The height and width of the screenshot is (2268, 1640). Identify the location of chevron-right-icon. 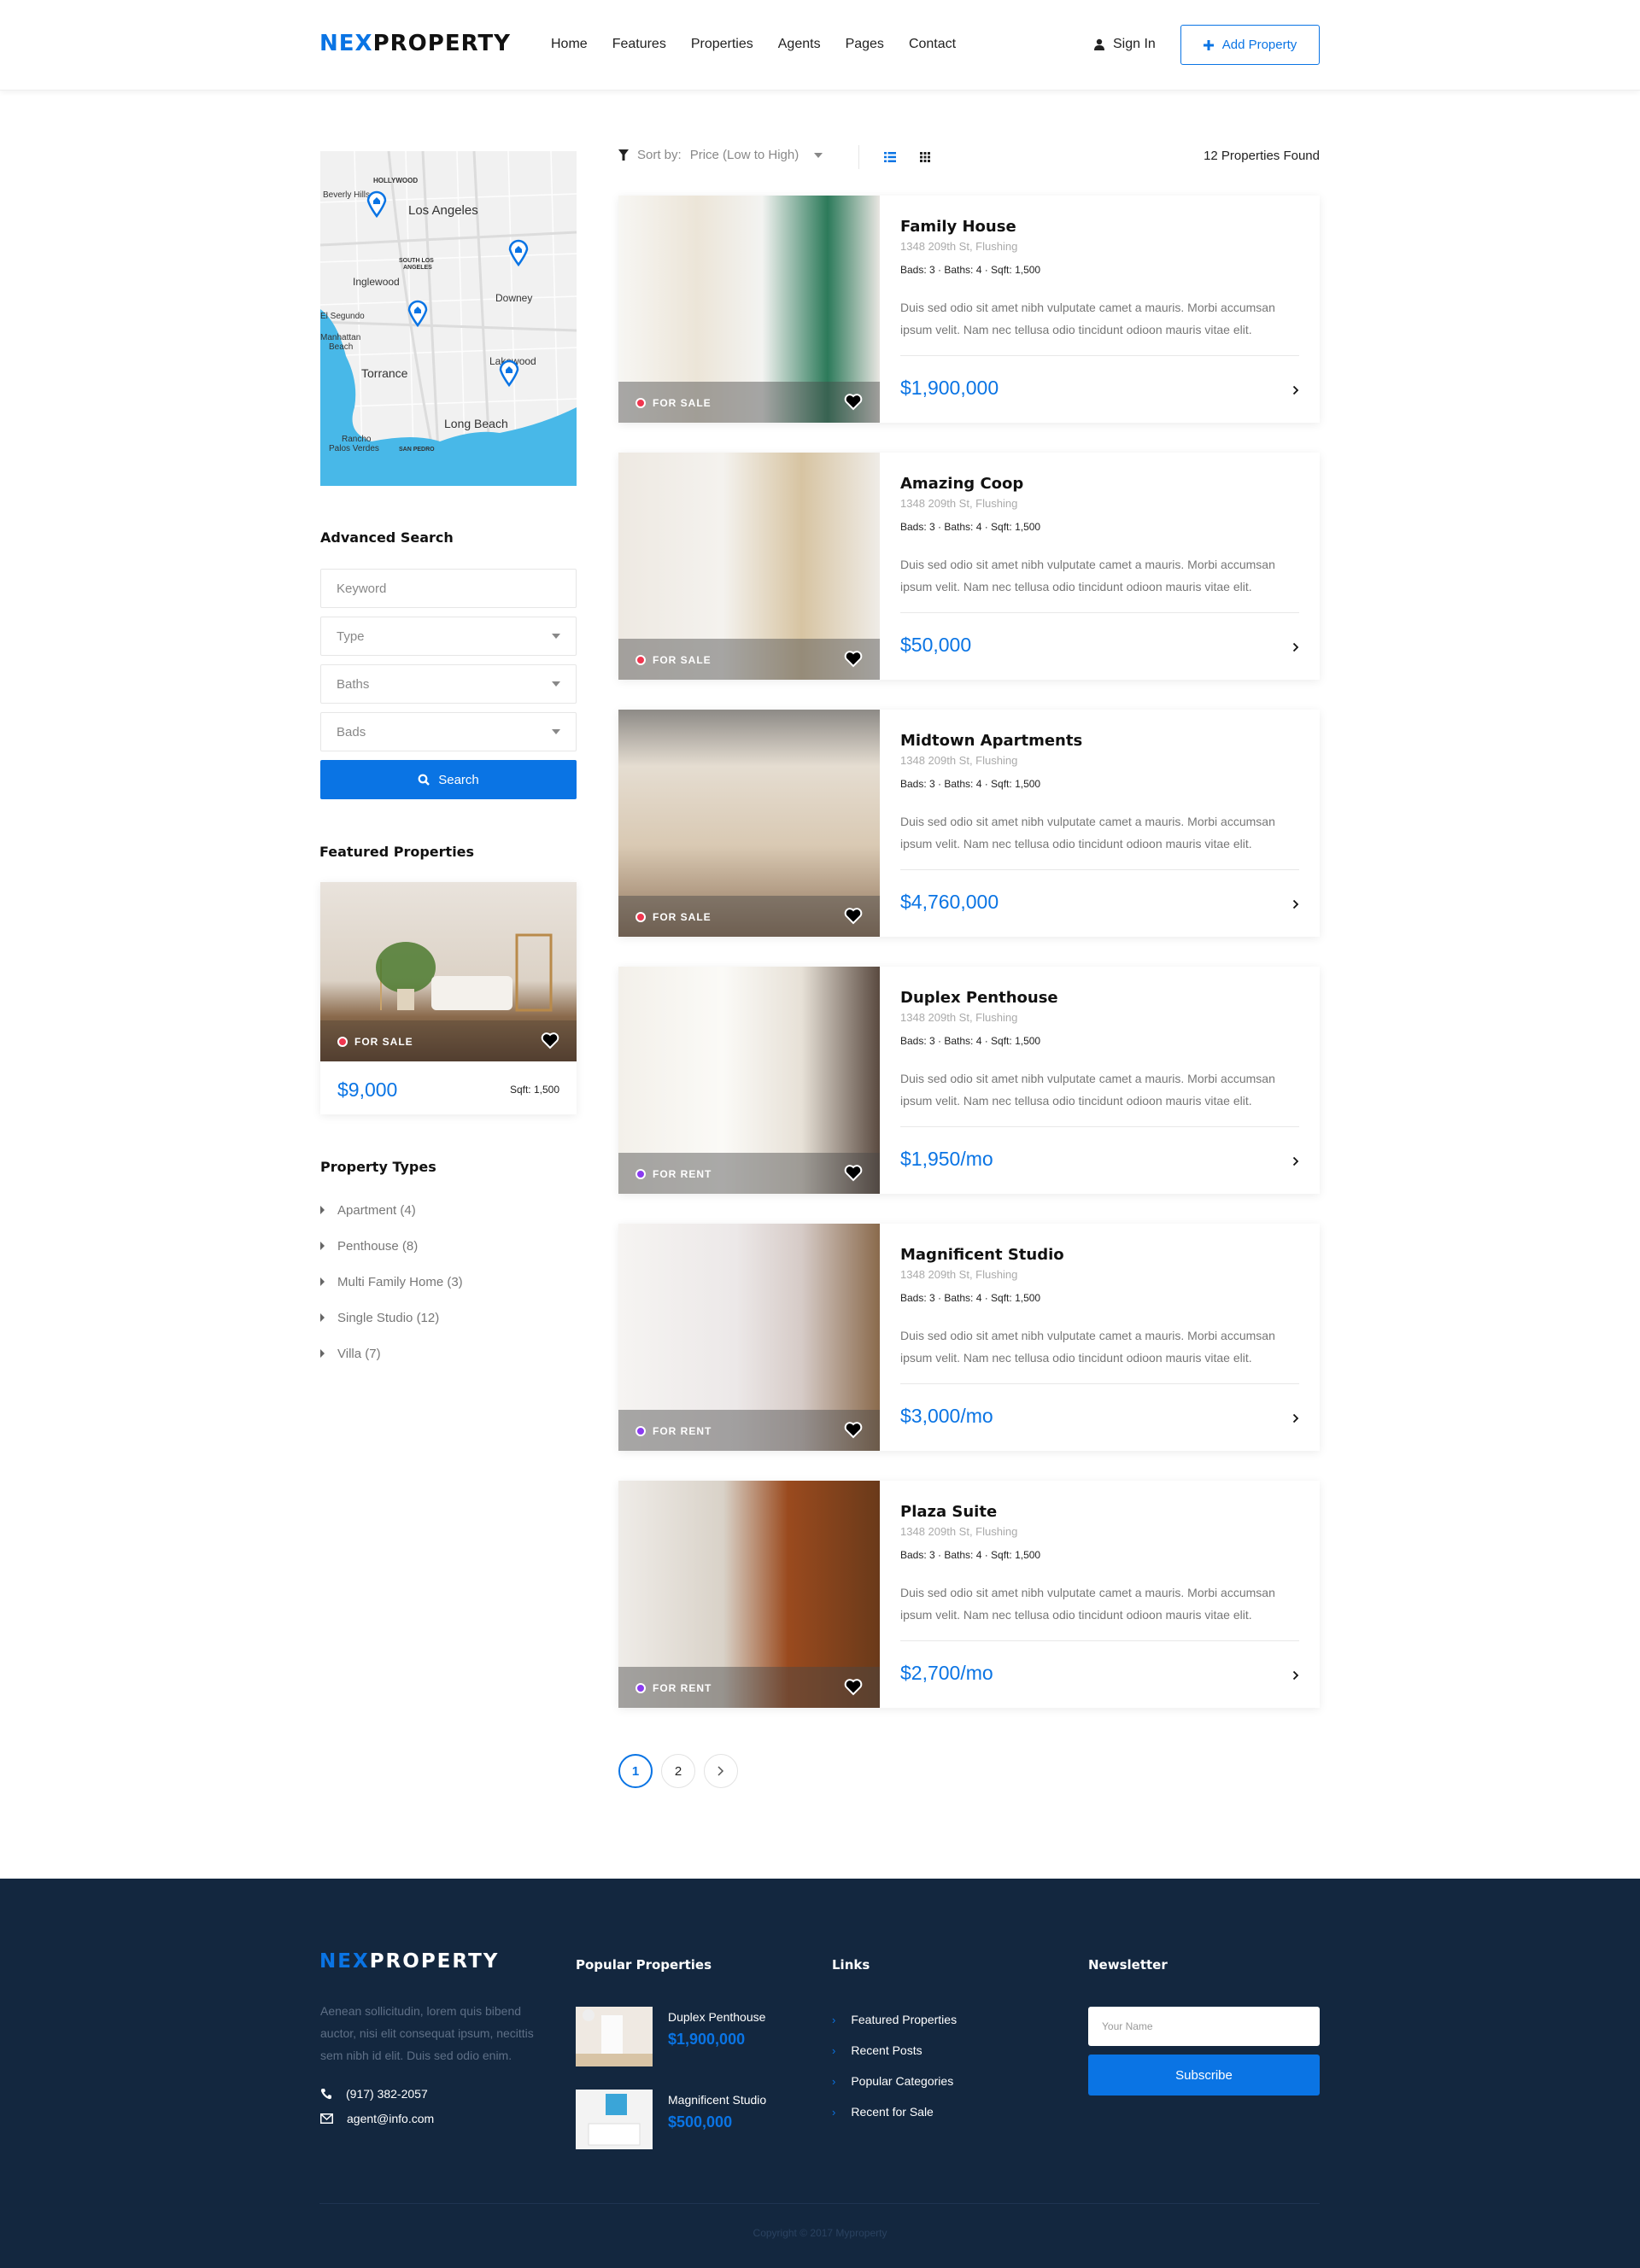
(1295, 390).